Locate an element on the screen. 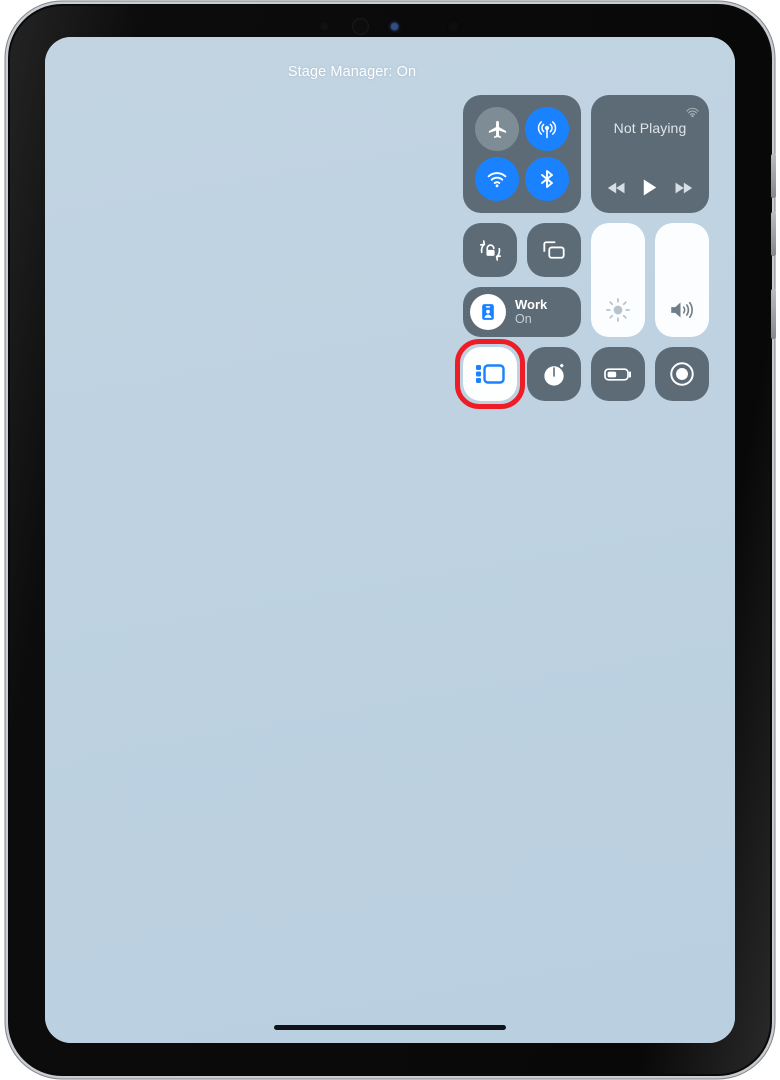 The height and width of the screenshot is (1080, 780). timer-button is located at coordinates (554, 374).